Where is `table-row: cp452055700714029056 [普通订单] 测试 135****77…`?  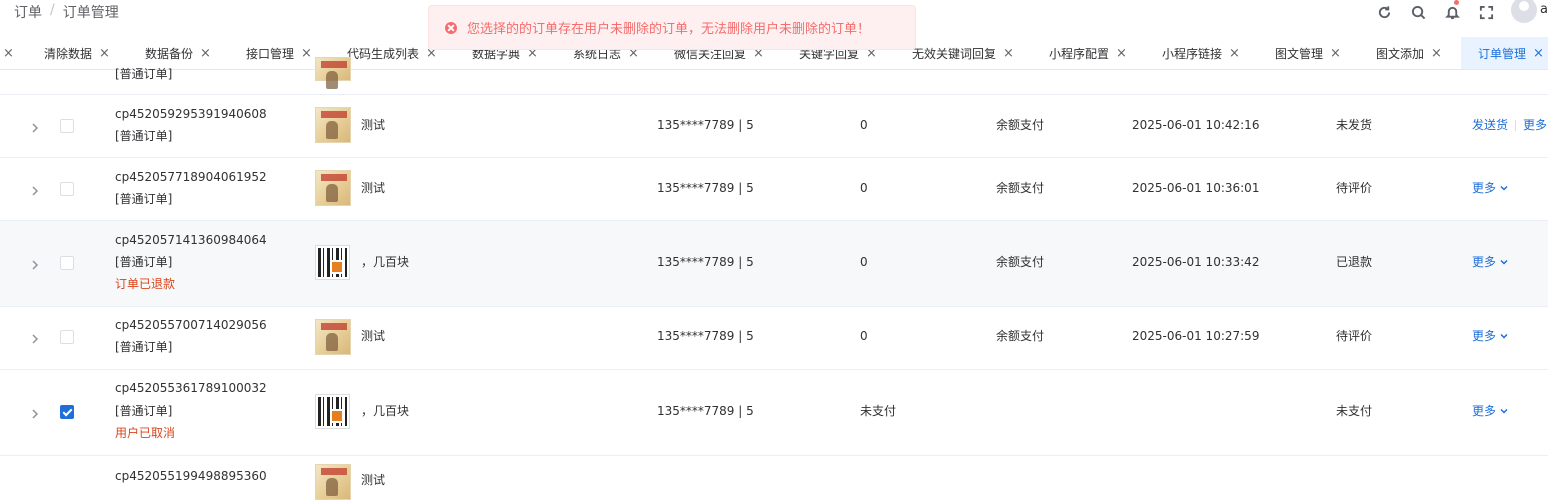 table-row: cp452055700714029056 [普通订单] 测试 135****77… is located at coordinates (774, 338).